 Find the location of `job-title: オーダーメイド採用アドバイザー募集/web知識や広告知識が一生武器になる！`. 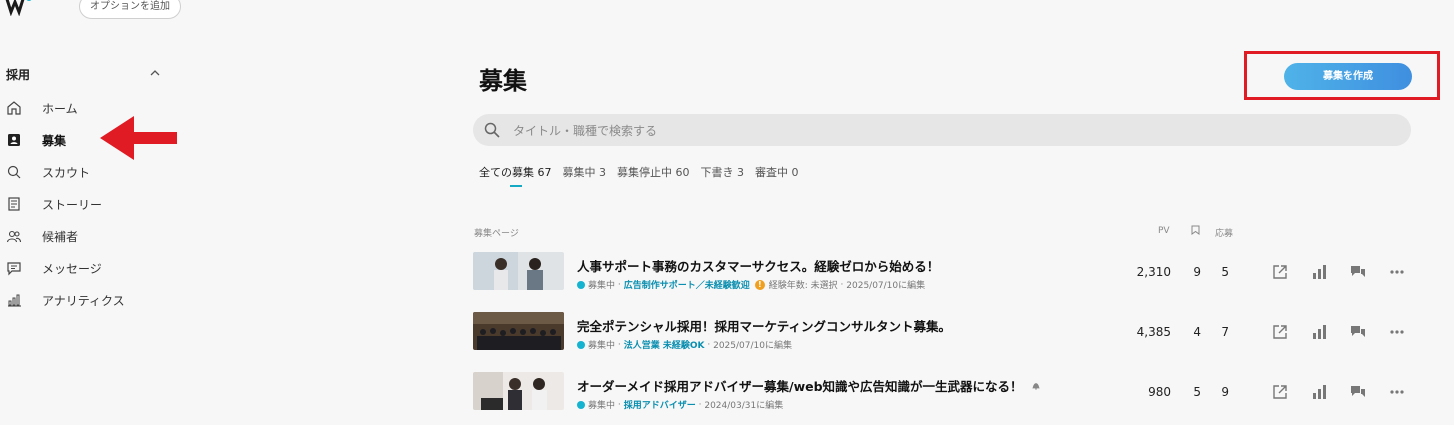

job-title: オーダーメイド採用アドバイザー募集/web知識や広告知識が一生武器になる！ is located at coordinates (809, 385).